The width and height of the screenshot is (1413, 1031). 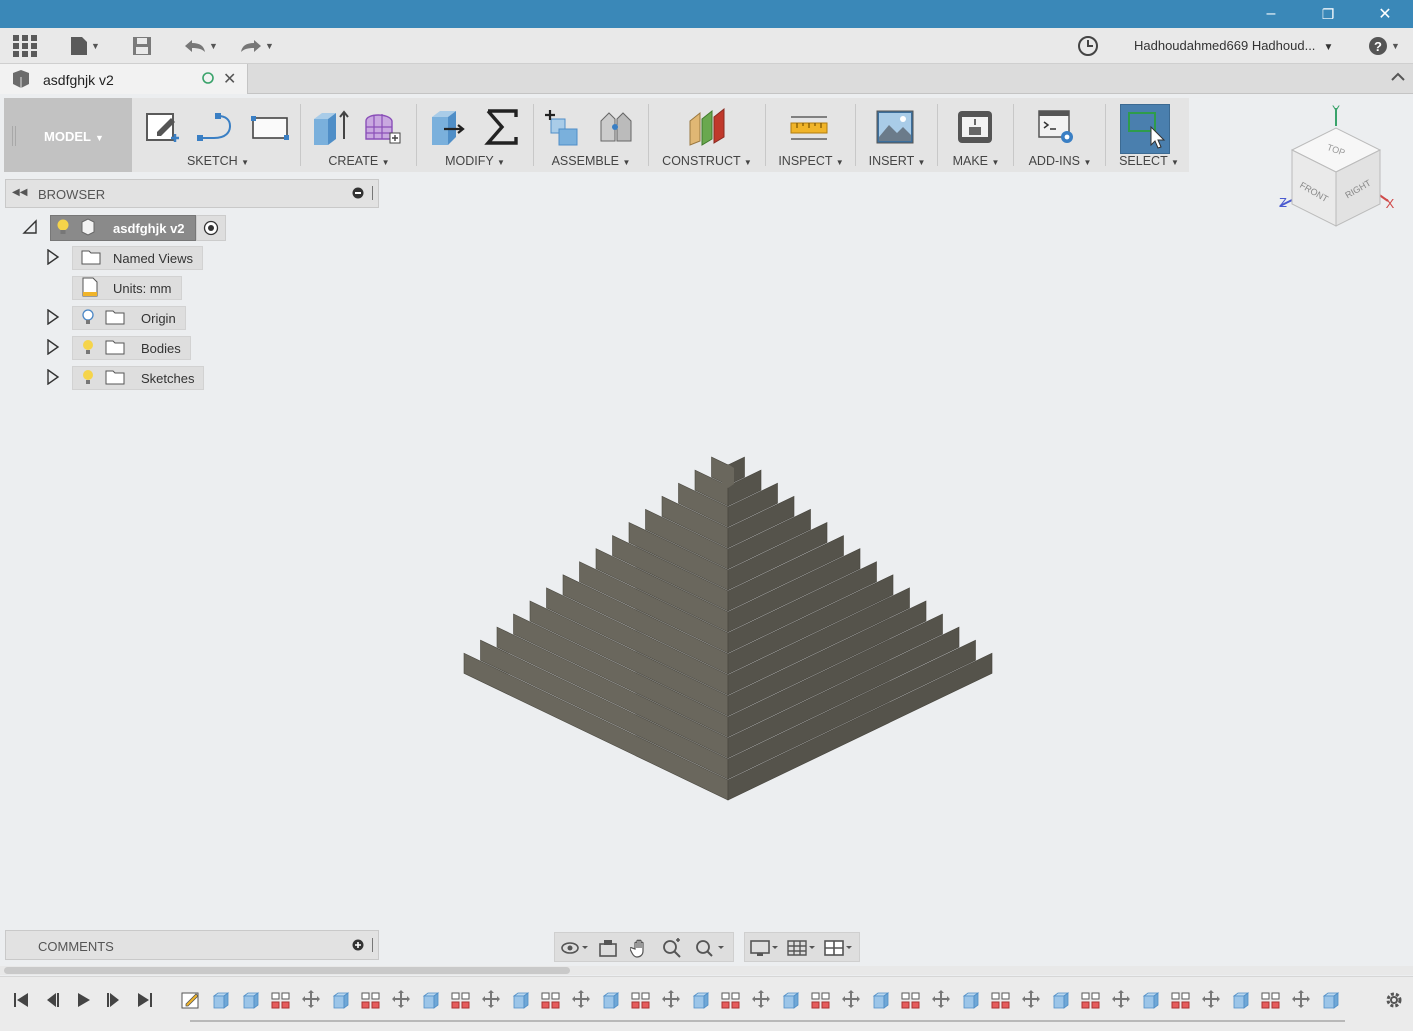 I want to click on orbit-icon, so click(x=575, y=948).